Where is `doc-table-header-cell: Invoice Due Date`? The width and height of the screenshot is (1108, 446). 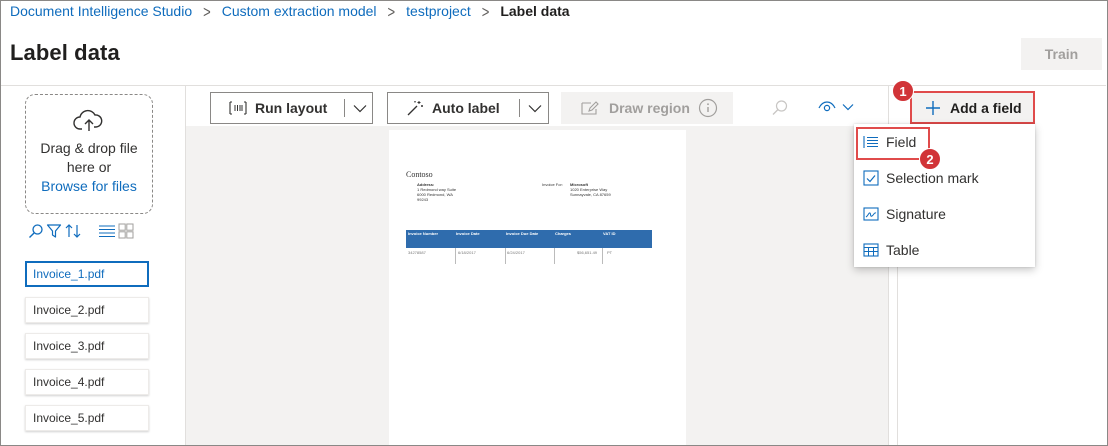
doc-table-header-cell: Invoice Due Date is located at coordinates (522, 233).